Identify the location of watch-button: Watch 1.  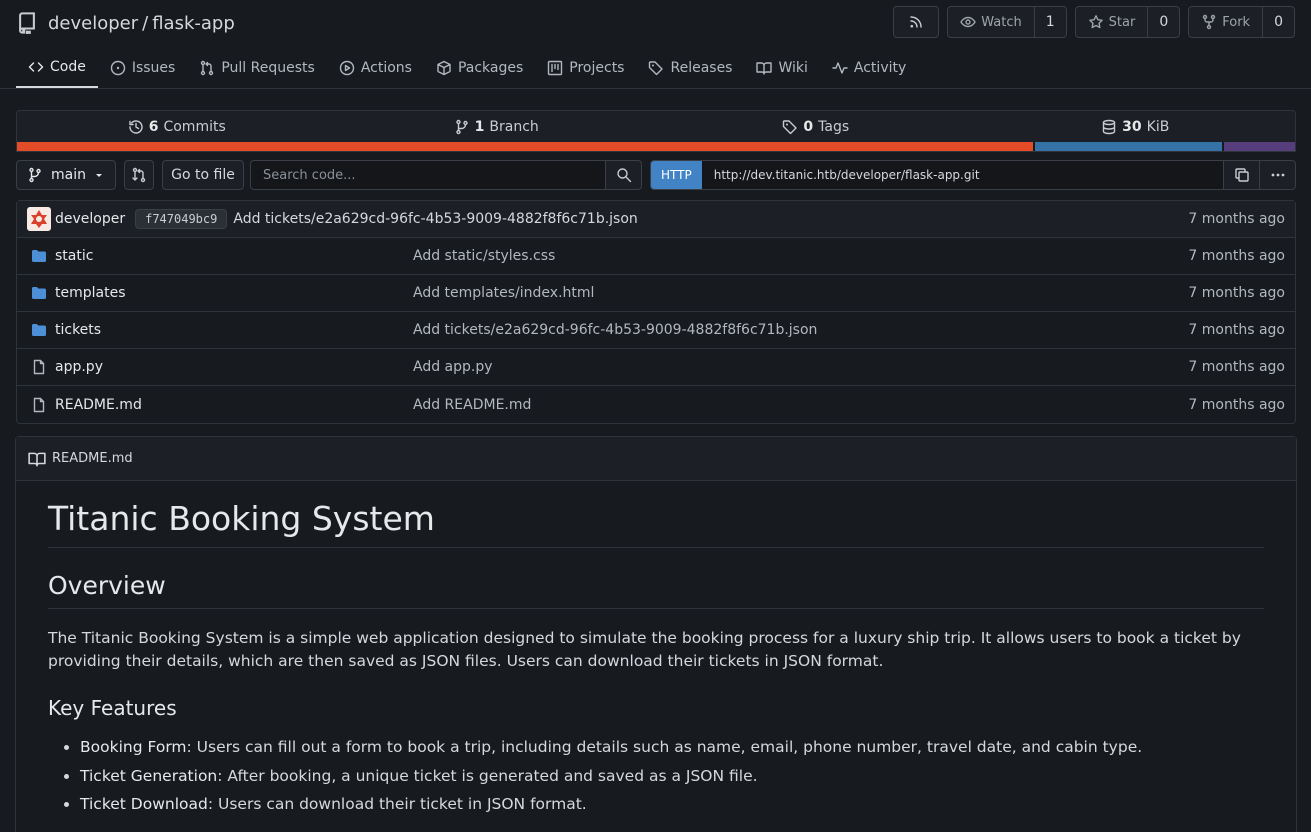
(1007, 22).